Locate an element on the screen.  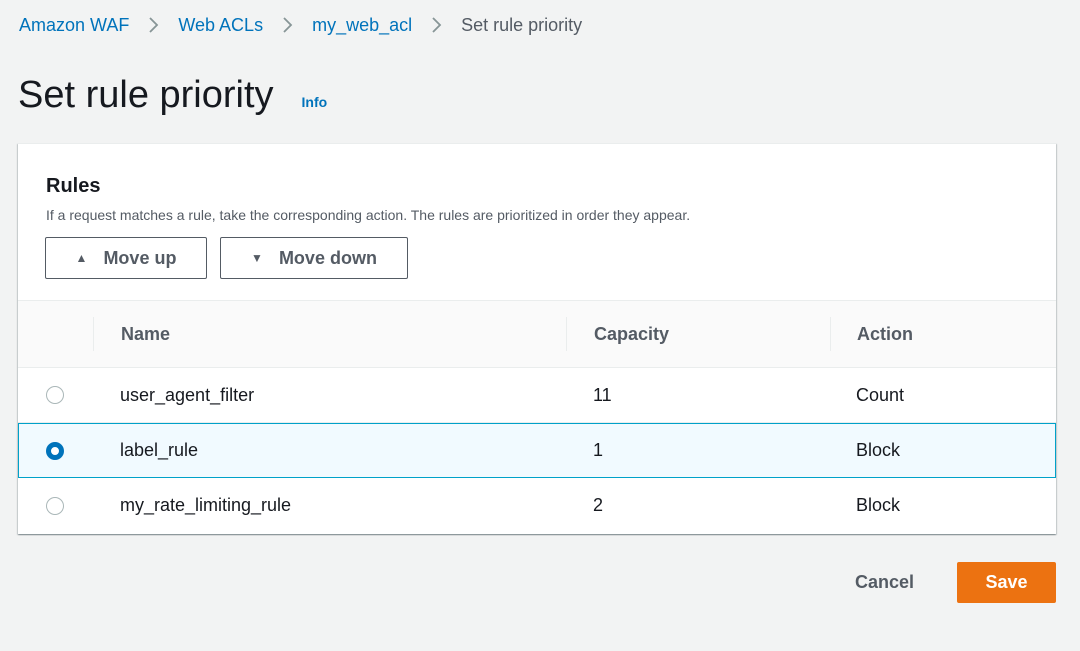
column-header-name: Name is located at coordinates (145, 334).